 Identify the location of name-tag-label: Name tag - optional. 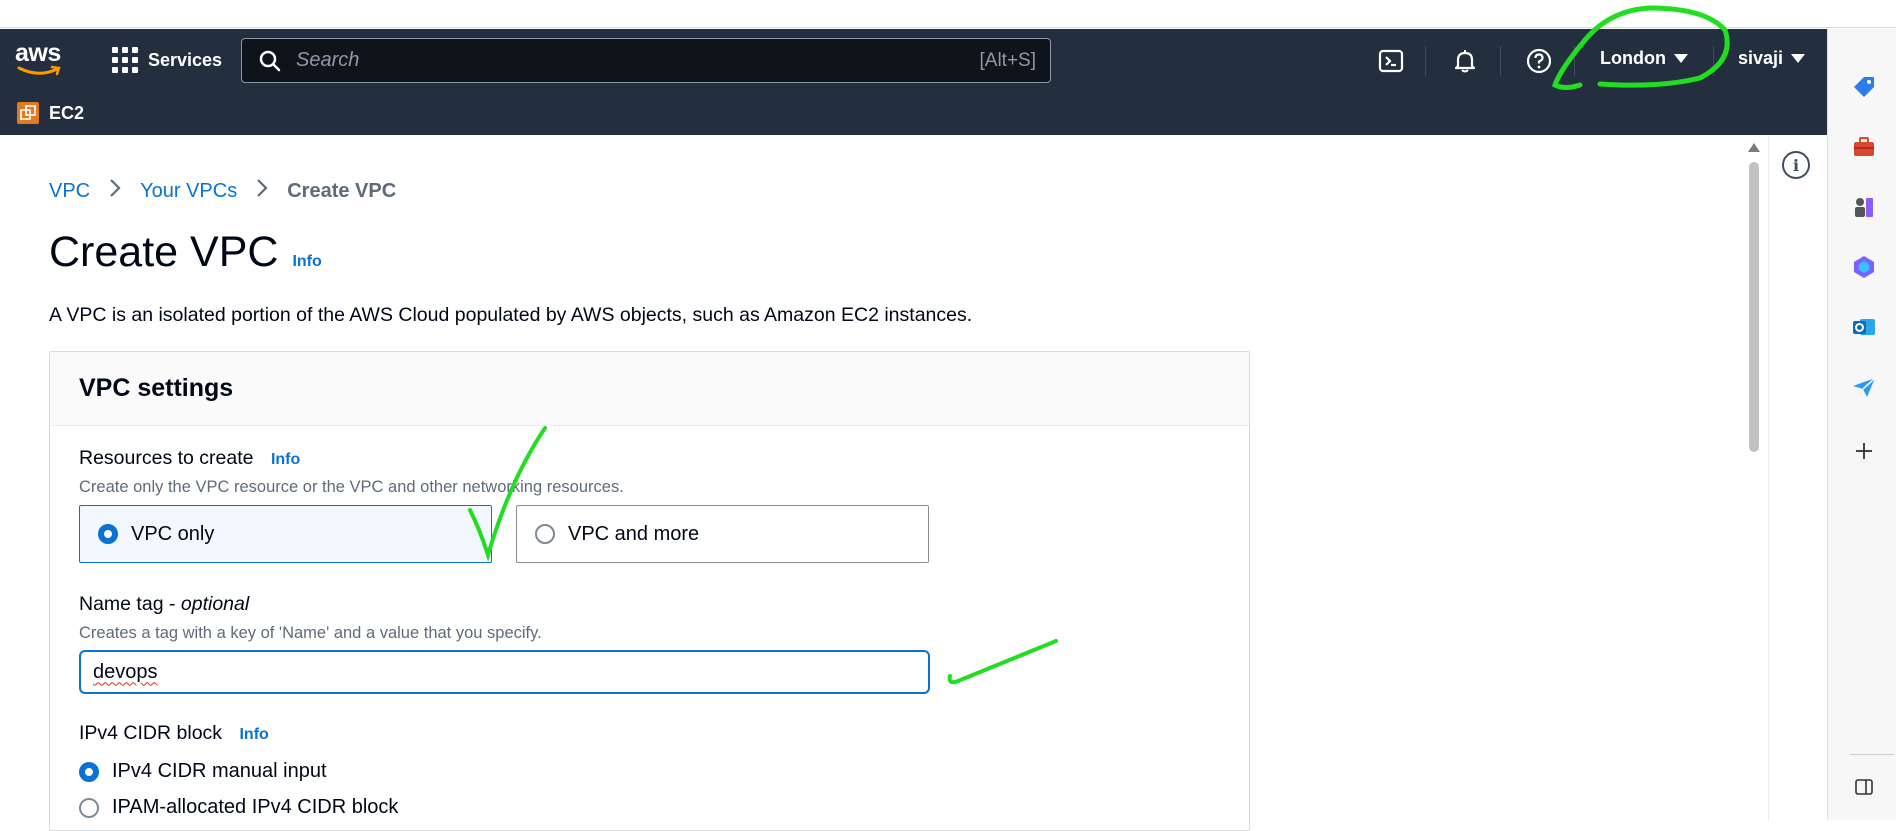
(164, 604).